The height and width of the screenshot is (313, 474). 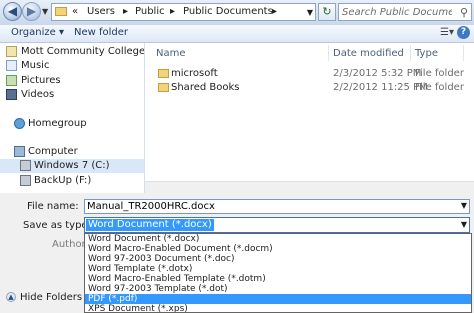 What do you see at coordinates (277, 225) in the screenshot?
I see `save-as-type-select: Word Document (*.docx) ▼` at bounding box center [277, 225].